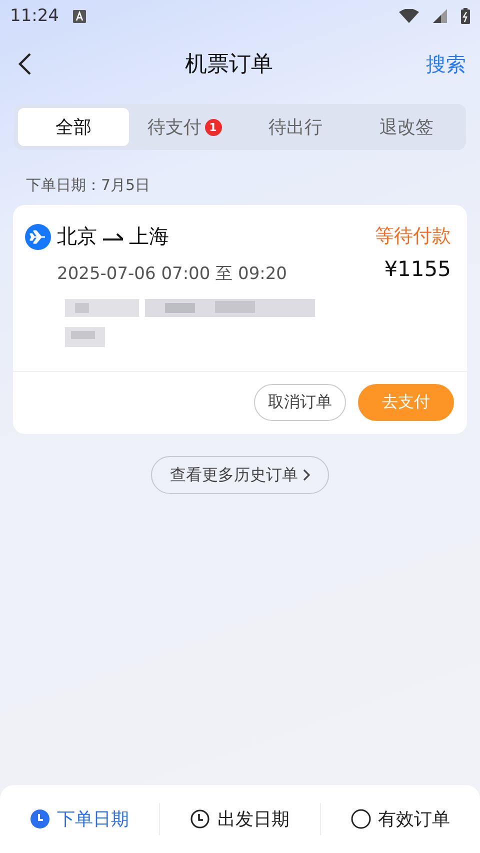 The width and height of the screenshot is (480, 853). What do you see at coordinates (409, 16) in the screenshot?
I see `wifi-icon` at bounding box center [409, 16].